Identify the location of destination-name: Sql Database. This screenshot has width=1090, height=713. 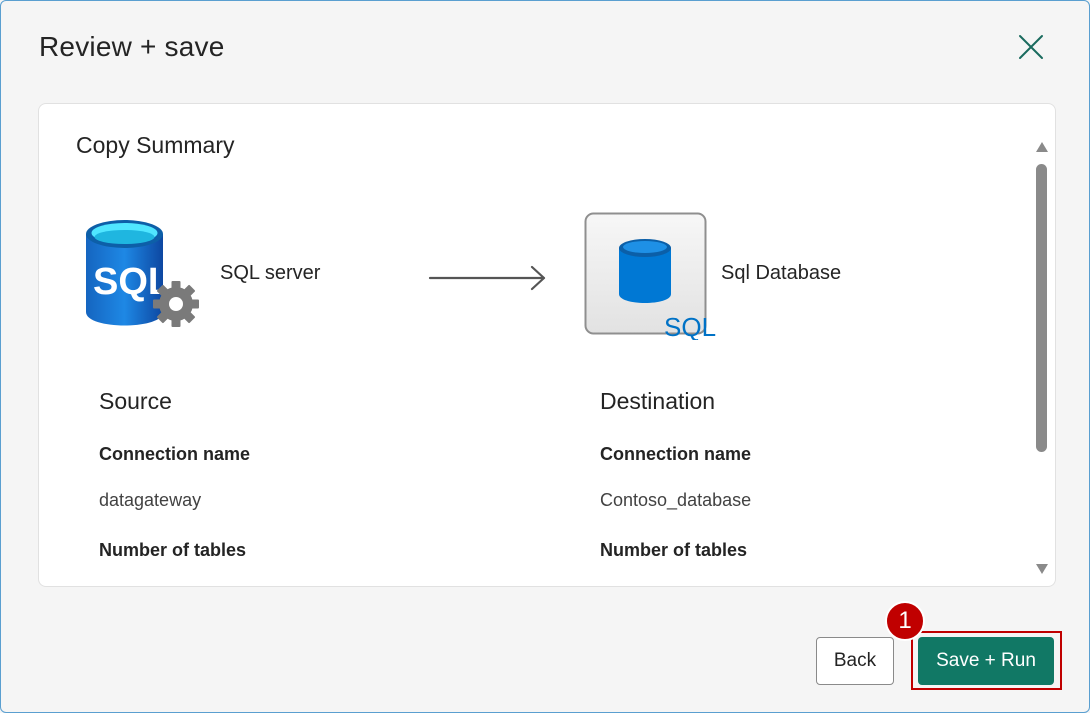
(781, 273).